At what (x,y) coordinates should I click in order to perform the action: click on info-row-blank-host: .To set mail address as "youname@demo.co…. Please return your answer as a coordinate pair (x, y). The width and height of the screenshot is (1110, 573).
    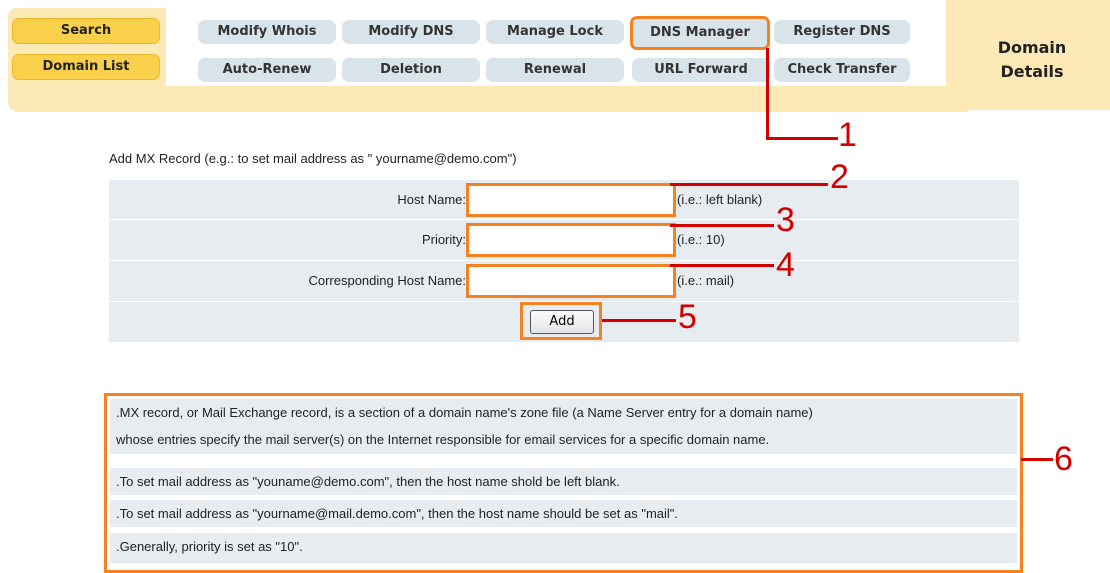
    Looking at the image, I should click on (563, 481).